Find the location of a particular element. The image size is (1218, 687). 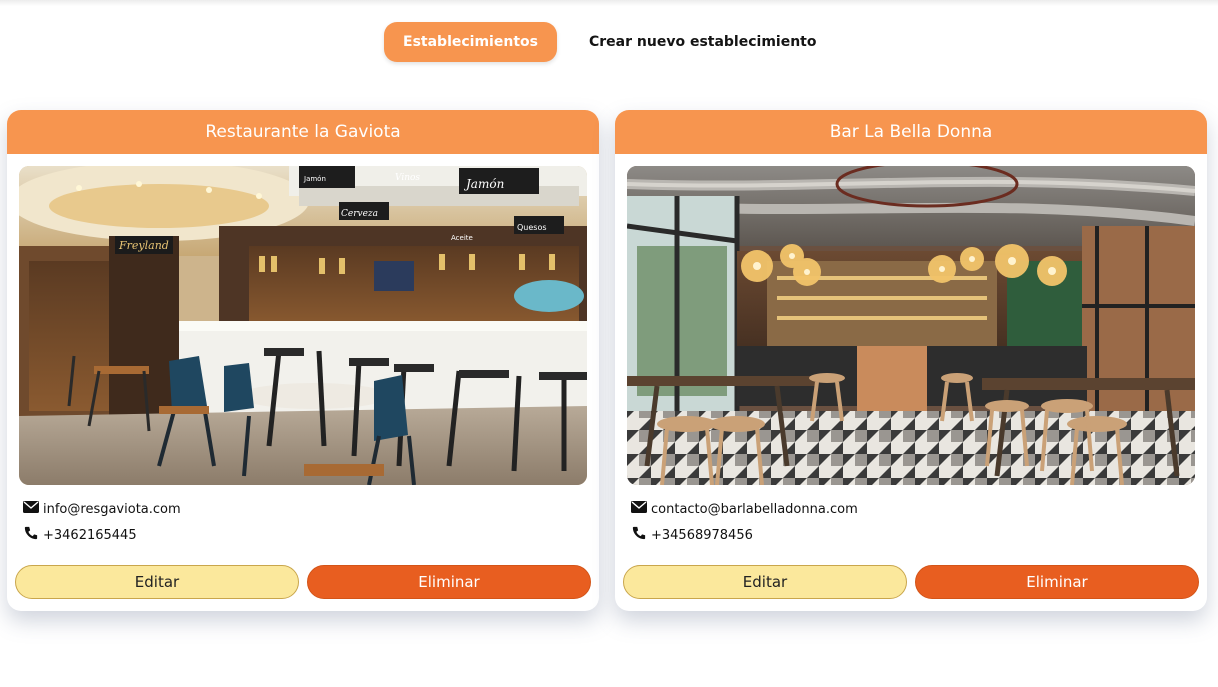

card-title: Bar La Bella Donna is located at coordinates (911, 132).